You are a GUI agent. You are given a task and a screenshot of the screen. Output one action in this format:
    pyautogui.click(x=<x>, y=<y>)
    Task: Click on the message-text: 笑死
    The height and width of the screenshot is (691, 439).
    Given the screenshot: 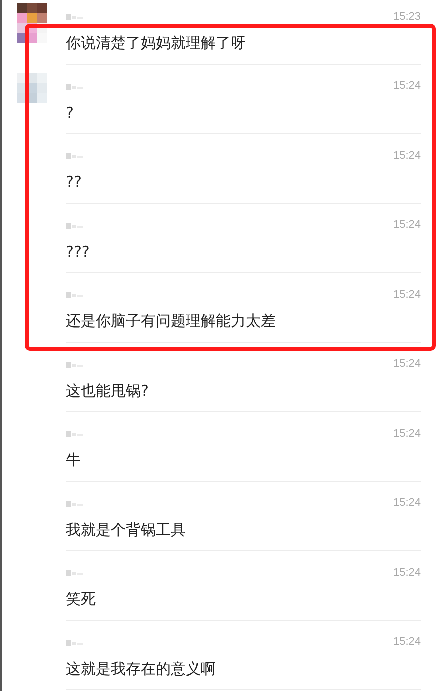 What is the action you would take?
    pyautogui.click(x=81, y=599)
    